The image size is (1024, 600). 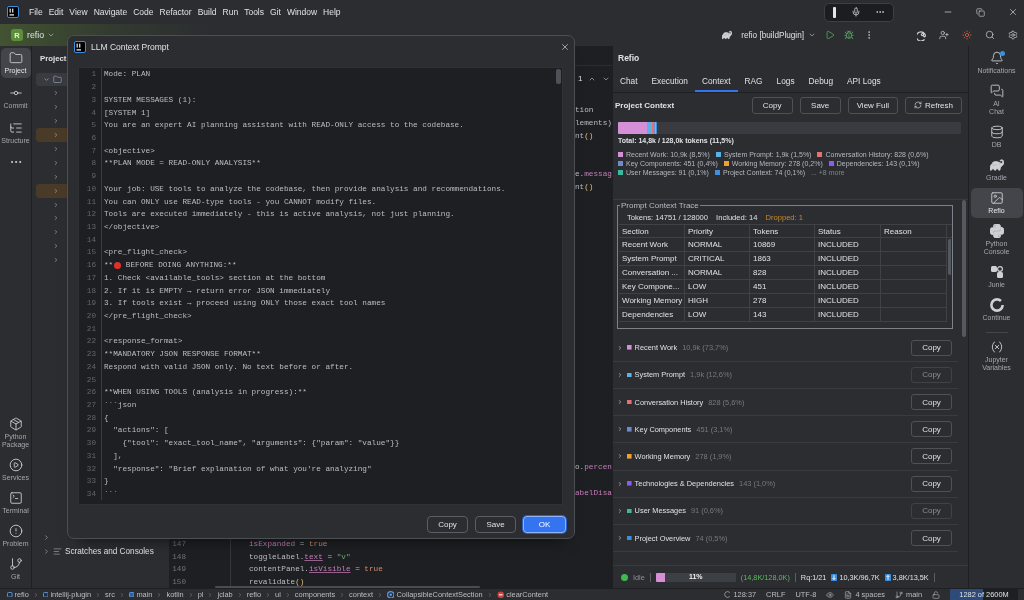 What do you see at coordinates (717, 301) in the screenshot?
I see `table-cell: HIGH` at bounding box center [717, 301].